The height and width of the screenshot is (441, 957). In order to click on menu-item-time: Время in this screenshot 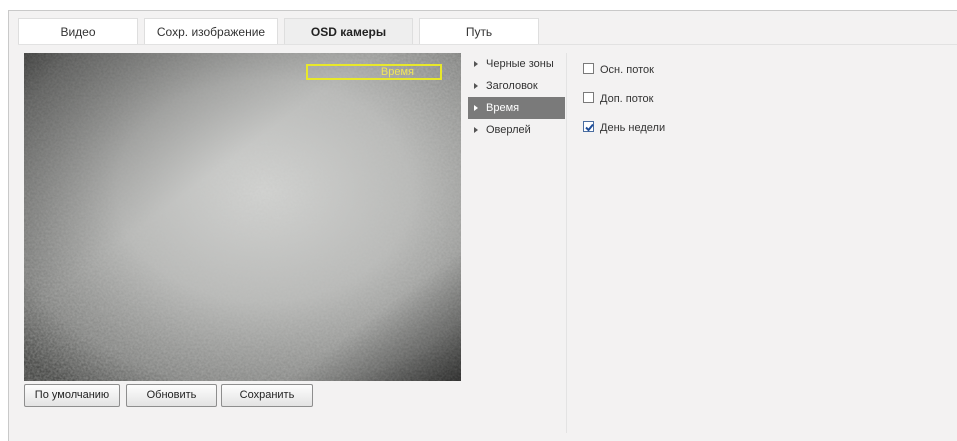, I will do `click(516, 108)`.